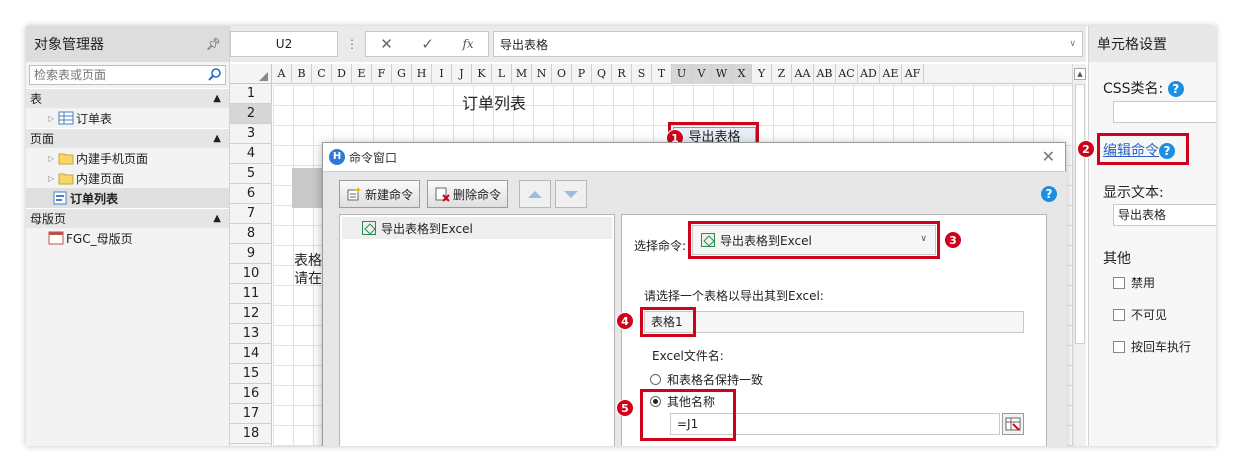 This screenshot has height=472, width=1242. What do you see at coordinates (1072, 44) in the screenshot?
I see `expand-icon: ∨` at bounding box center [1072, 44].